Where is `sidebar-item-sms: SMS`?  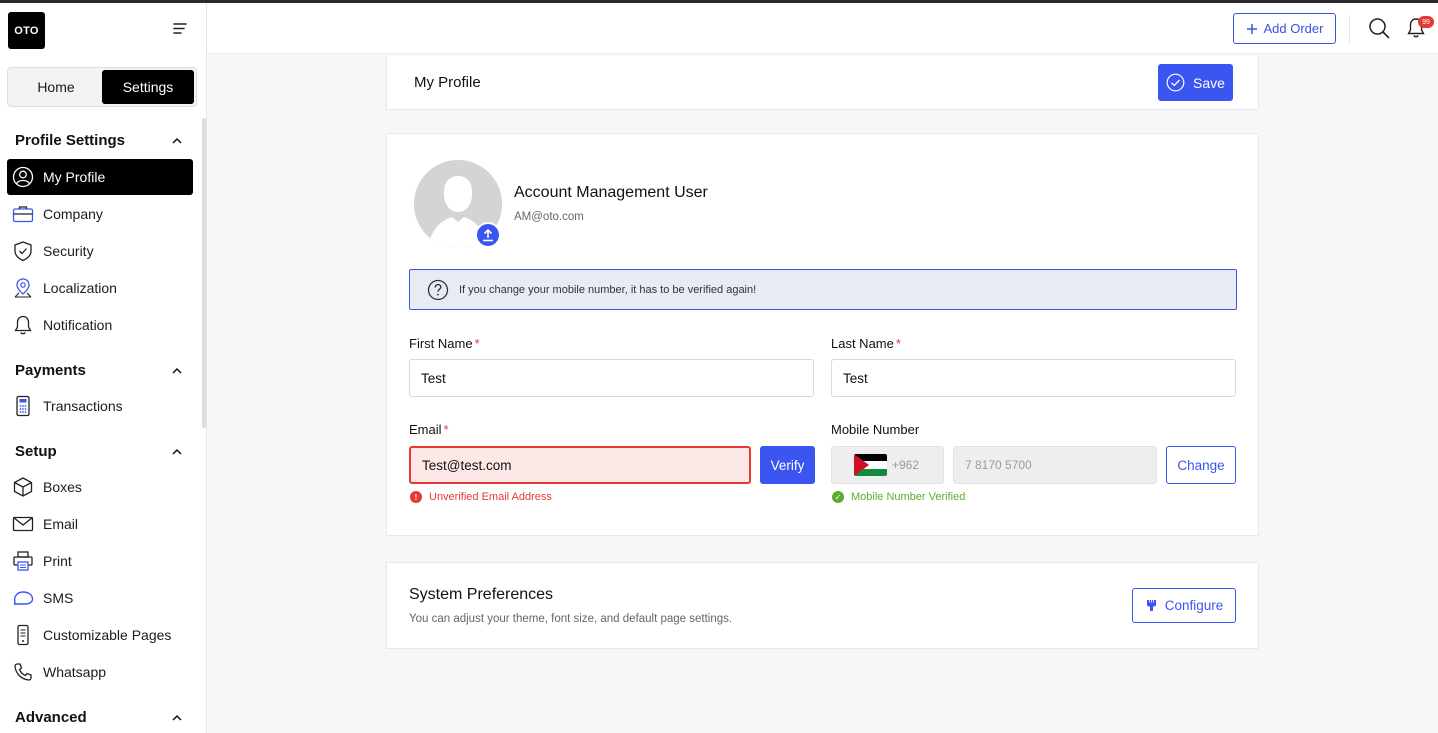
sidebar-item-sms: SMS is located at coordinates (100, 598).